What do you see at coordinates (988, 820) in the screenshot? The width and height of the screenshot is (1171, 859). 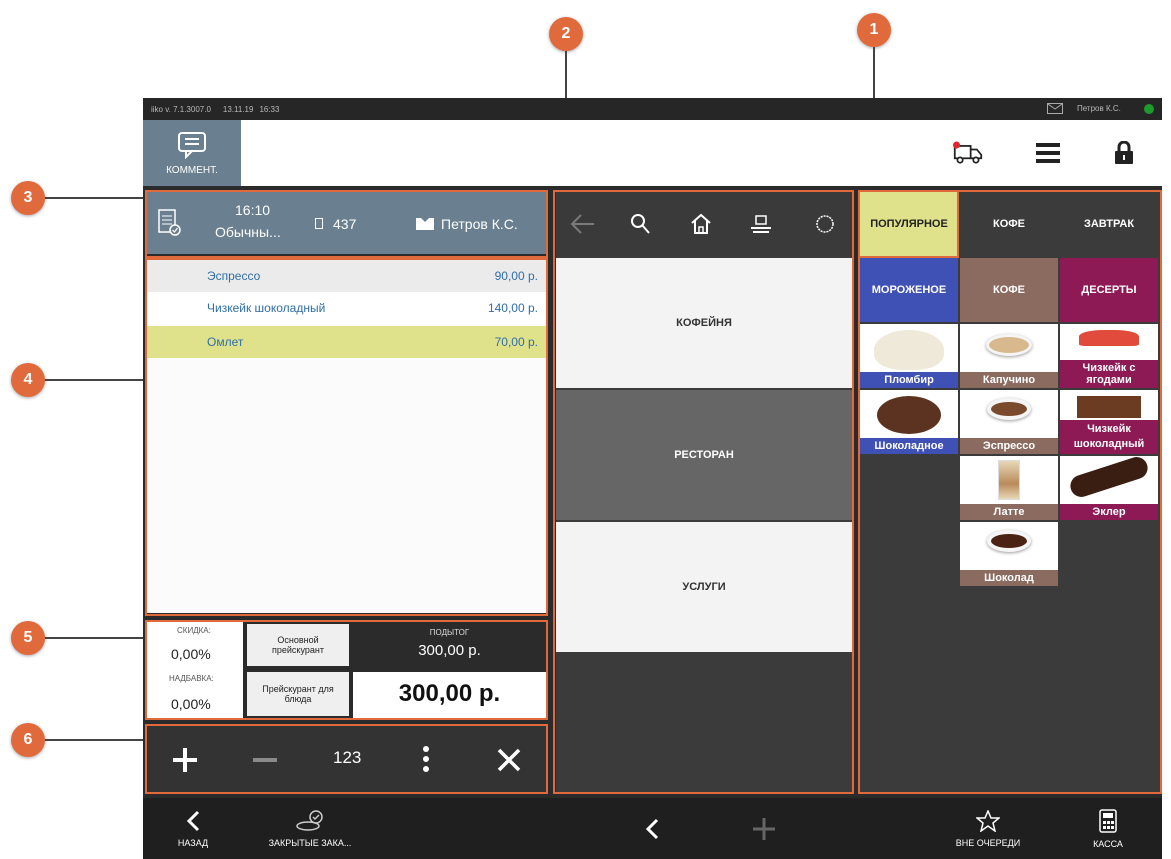 I see `star-icon` at bounding box center [988, 820].